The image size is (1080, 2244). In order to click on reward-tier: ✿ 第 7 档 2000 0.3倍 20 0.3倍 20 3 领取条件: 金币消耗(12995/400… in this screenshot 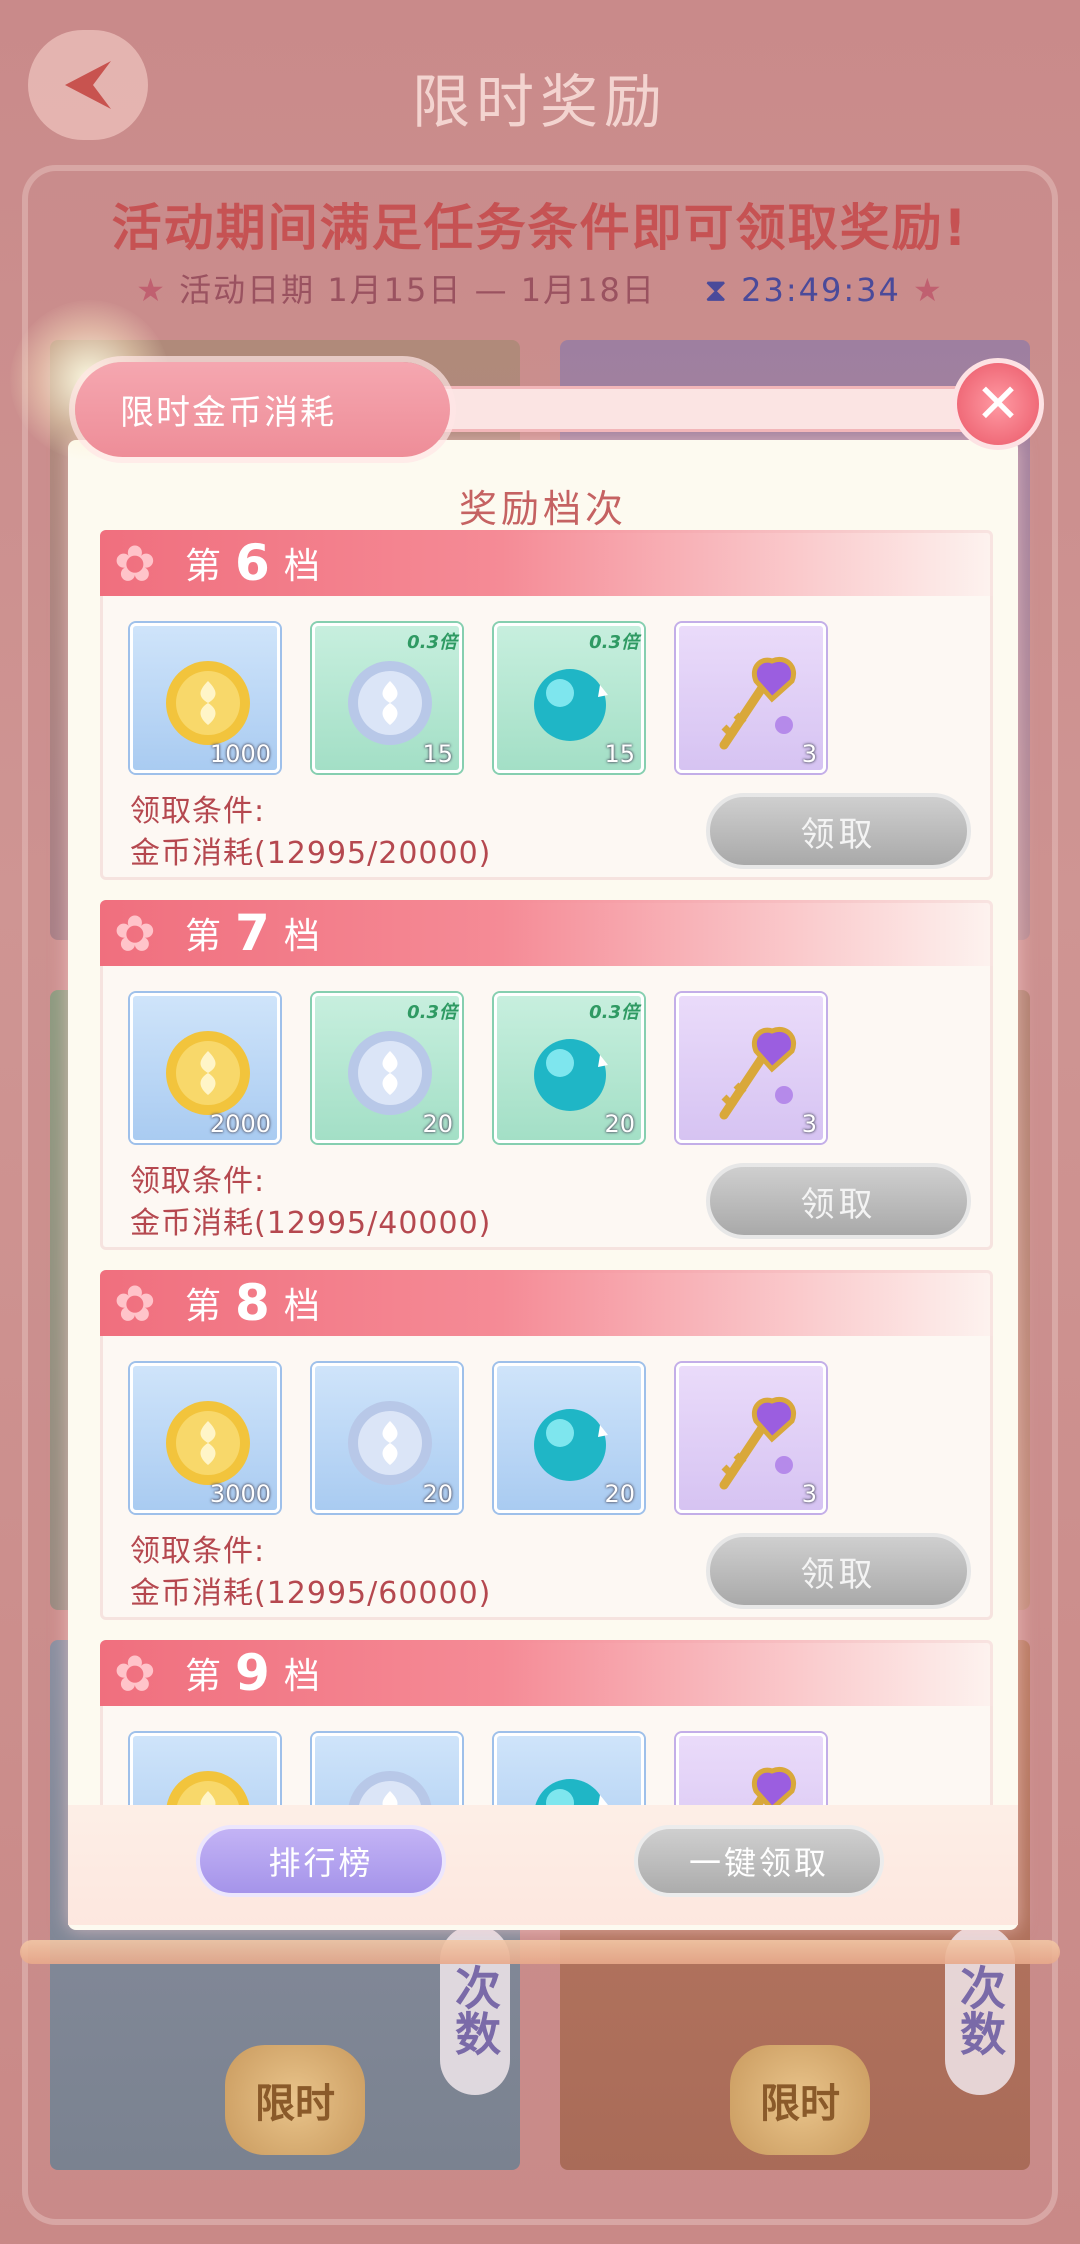, I will do `click(546, 1075)`.